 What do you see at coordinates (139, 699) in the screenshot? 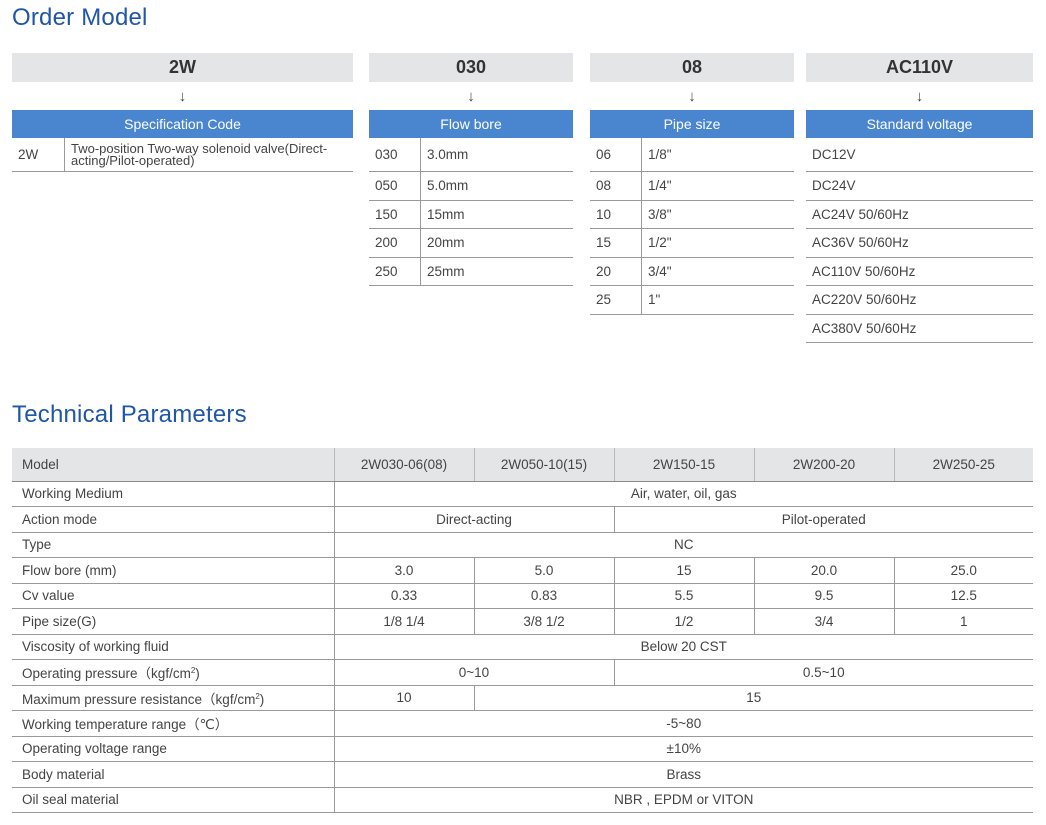
I see `row-label-text: Maximum pressure resistance（kgf/cm` at bounding box center [139, 699].